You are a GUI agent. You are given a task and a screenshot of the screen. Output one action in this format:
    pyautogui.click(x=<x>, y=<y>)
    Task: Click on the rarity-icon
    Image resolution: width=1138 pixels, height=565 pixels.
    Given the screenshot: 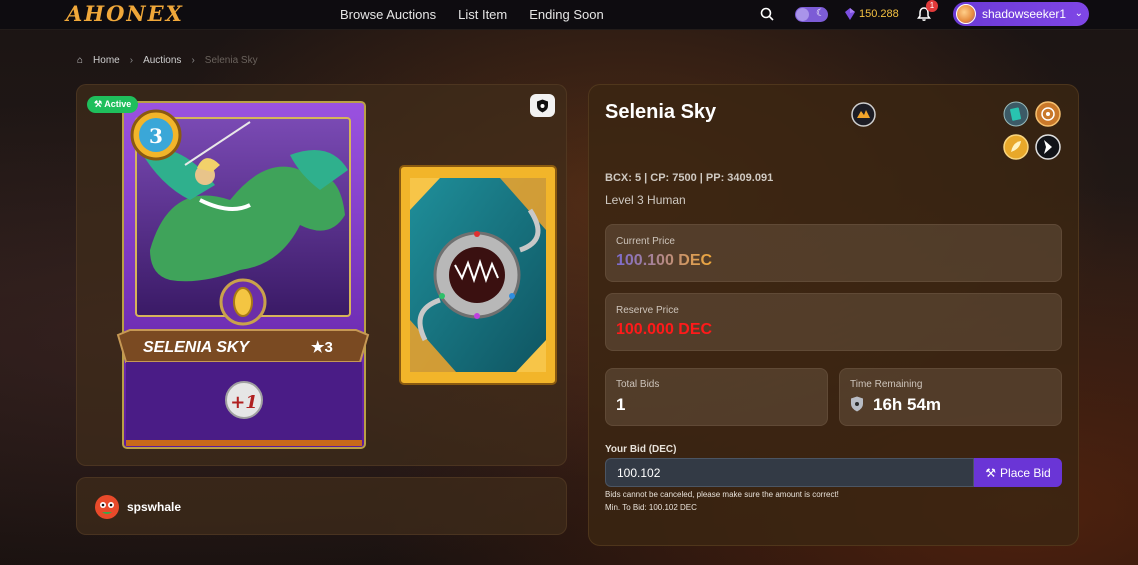 What is the action you would take?
    pyautogui.click(x=1048, y=114)
    